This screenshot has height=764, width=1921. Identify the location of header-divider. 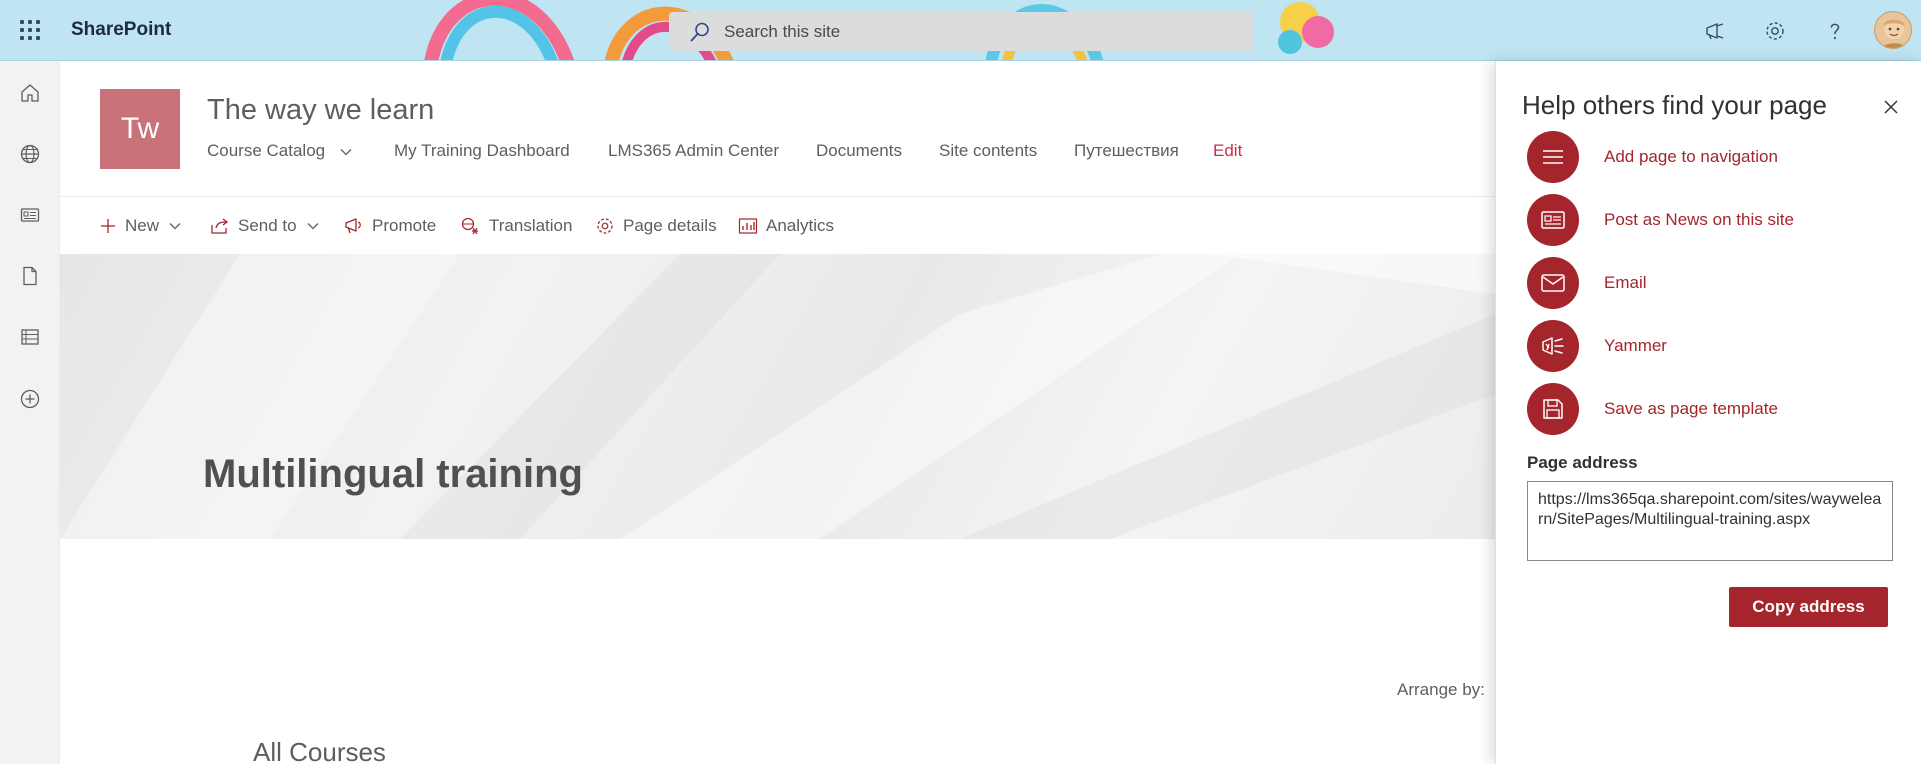
(777, 196).